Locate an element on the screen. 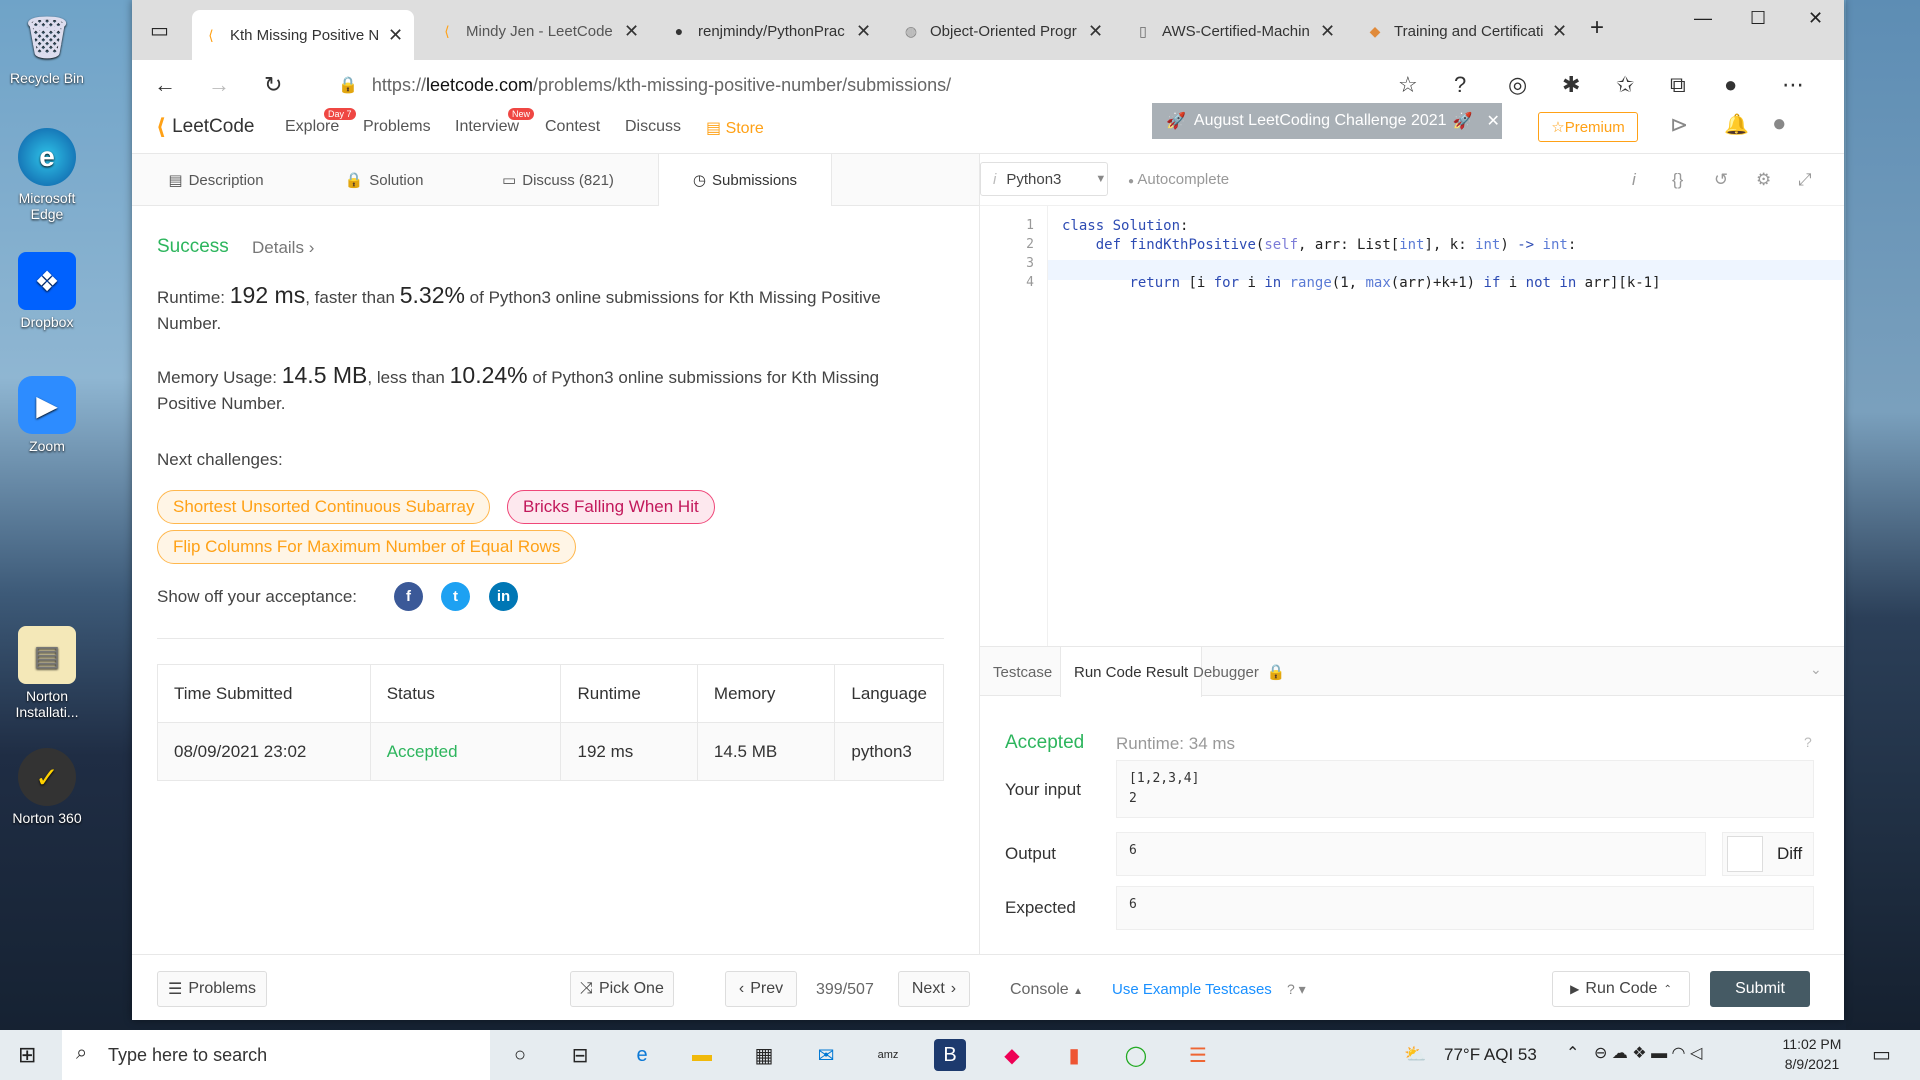 This screenshot has width=1920, height=1080. submit-button: Submit is located at coordinates (1760, 989).